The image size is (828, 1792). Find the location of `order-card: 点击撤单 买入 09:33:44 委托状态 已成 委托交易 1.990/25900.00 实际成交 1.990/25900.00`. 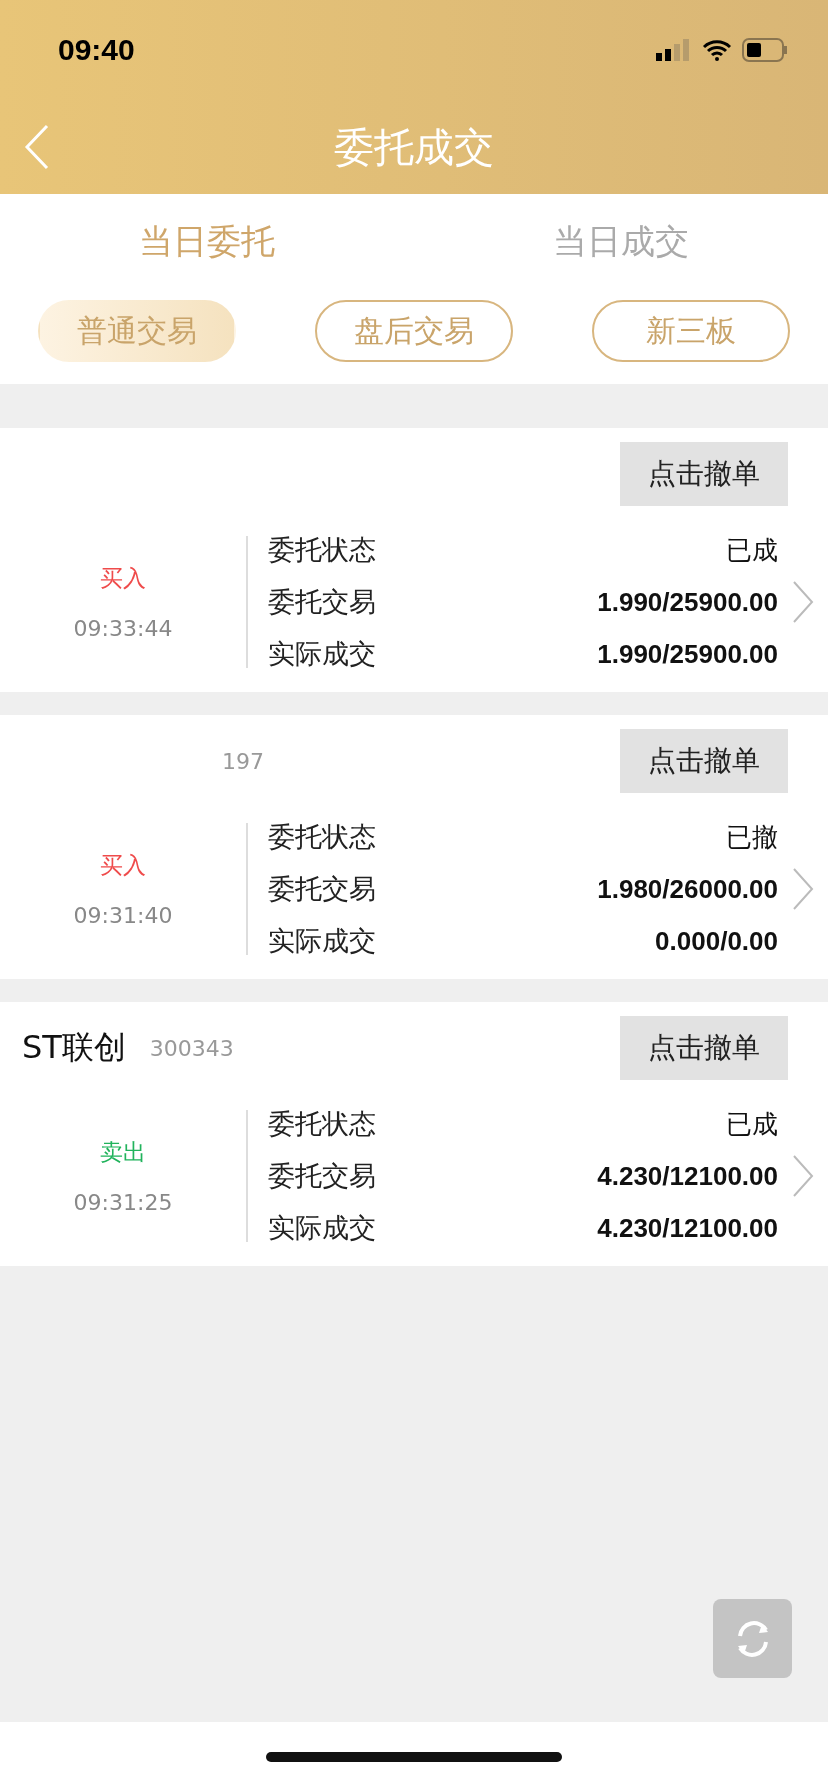

order-card: 点击撤单 买入 09:33:44 委托状态 已成 委托交易 1.990/25900.00 实际成交 1.990/25900.00 is located at coordinates (414, 560).